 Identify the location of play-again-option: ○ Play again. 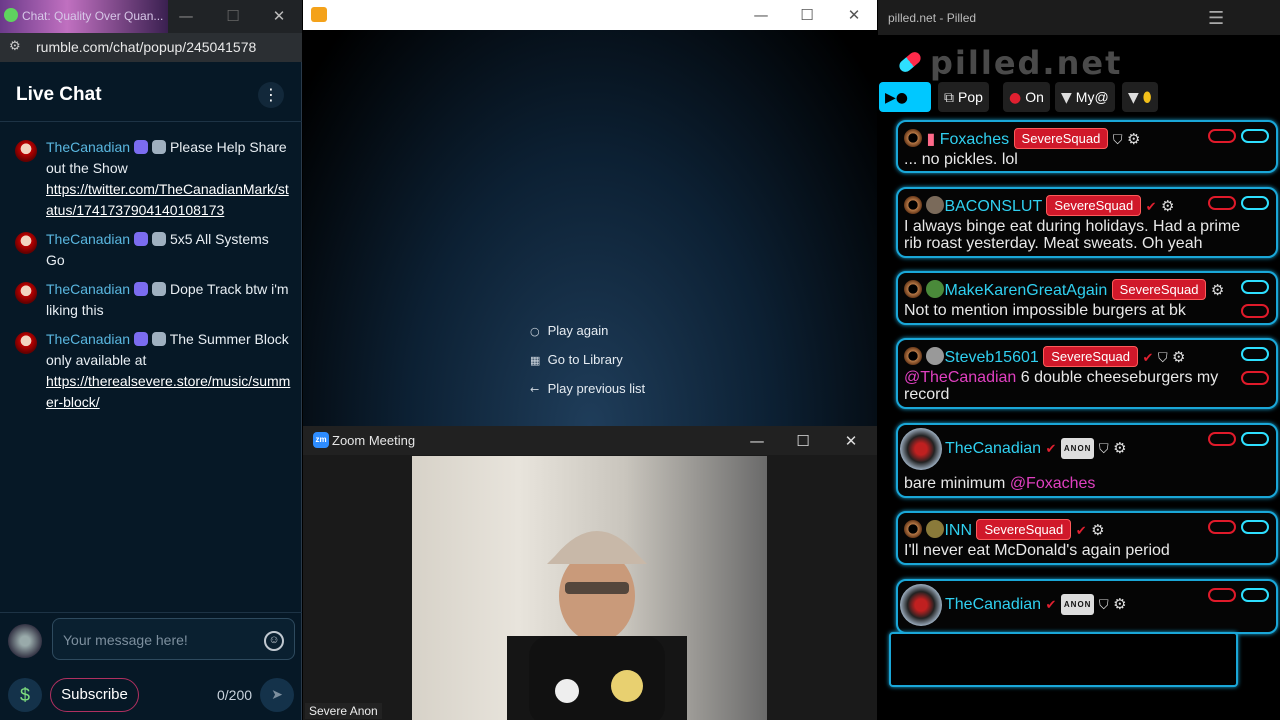
(569, 330).